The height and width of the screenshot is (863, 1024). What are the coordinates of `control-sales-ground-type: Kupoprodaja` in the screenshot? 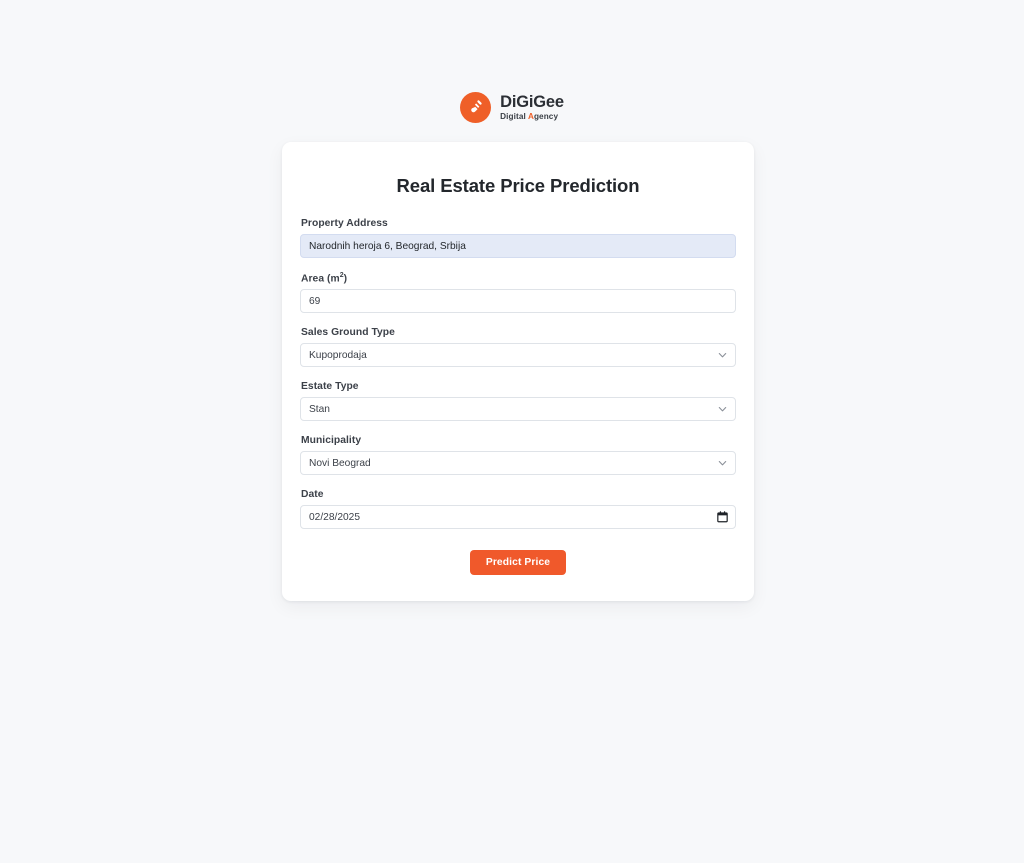 It's located at (518, 355).